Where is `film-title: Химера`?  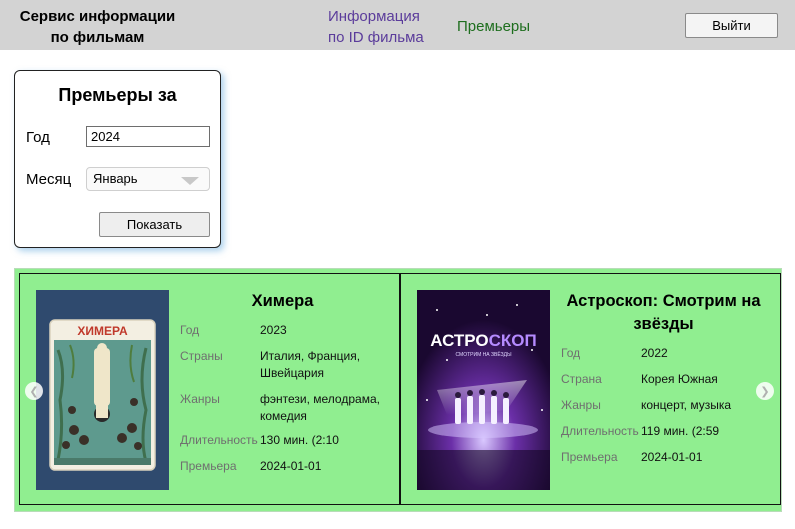 film-title: Химера is located at coordinates (282, 301).